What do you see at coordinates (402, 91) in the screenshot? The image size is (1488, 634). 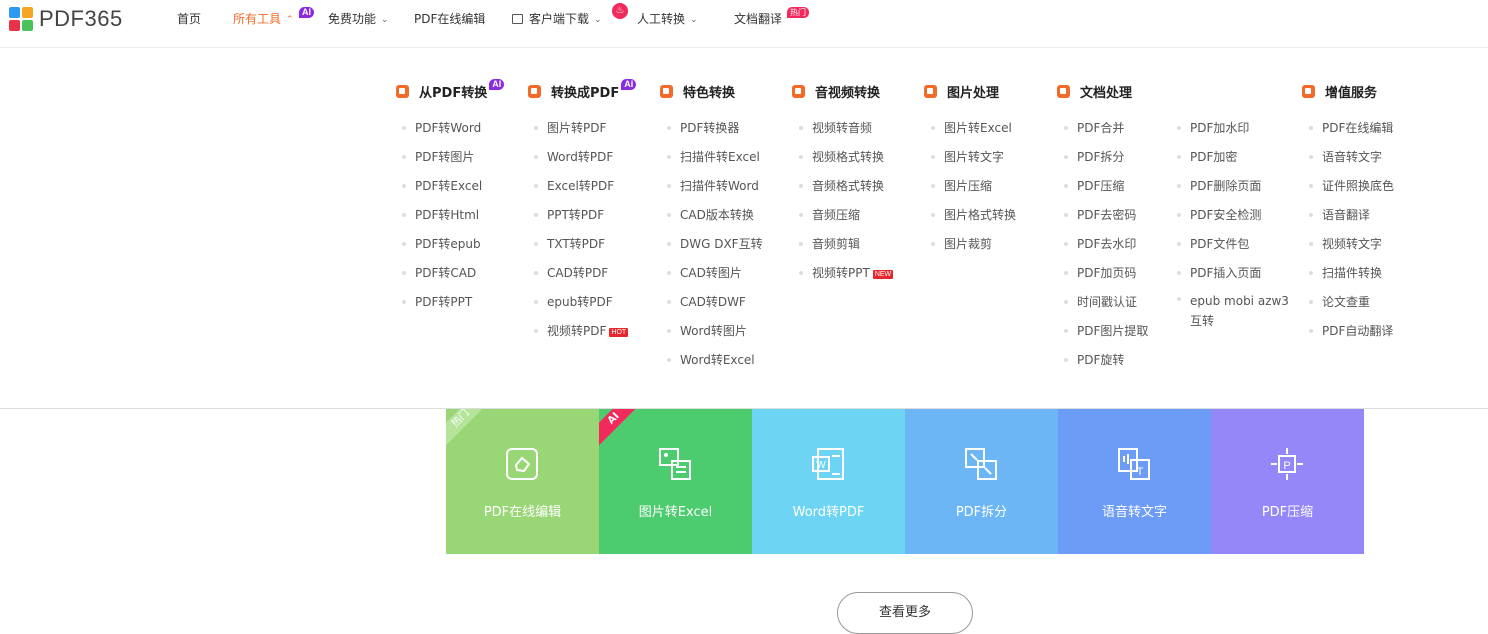 I see `from-pdf-icon` at bounding box center [402, 91].